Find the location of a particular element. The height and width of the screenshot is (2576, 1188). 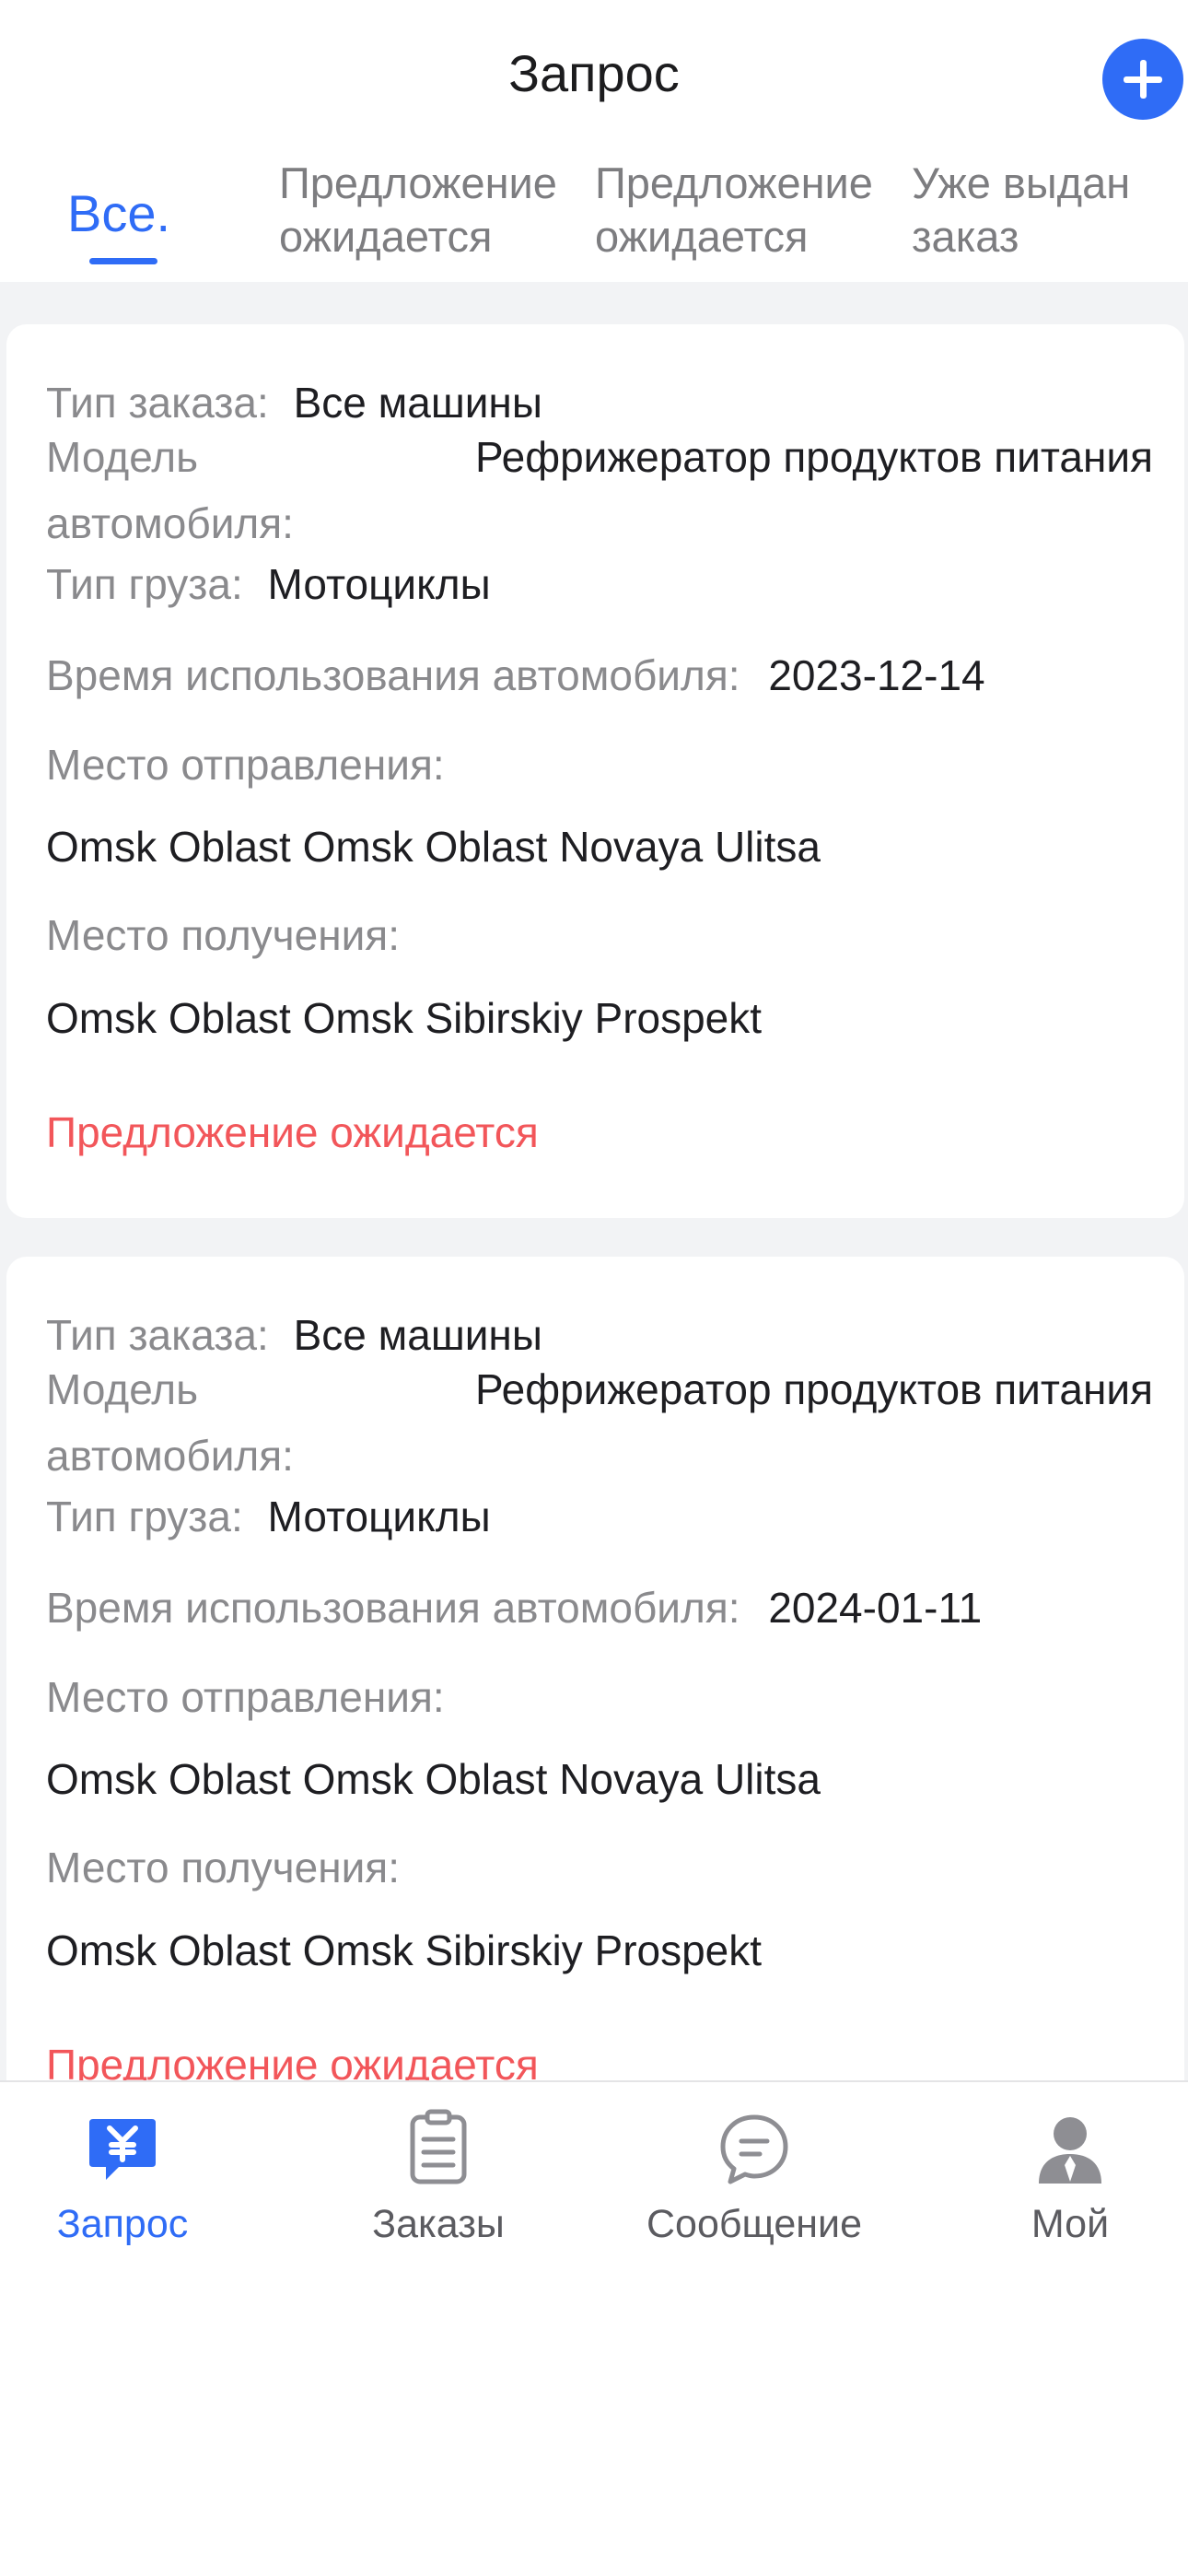

orders-icon is located at coordinates (438, 2146).